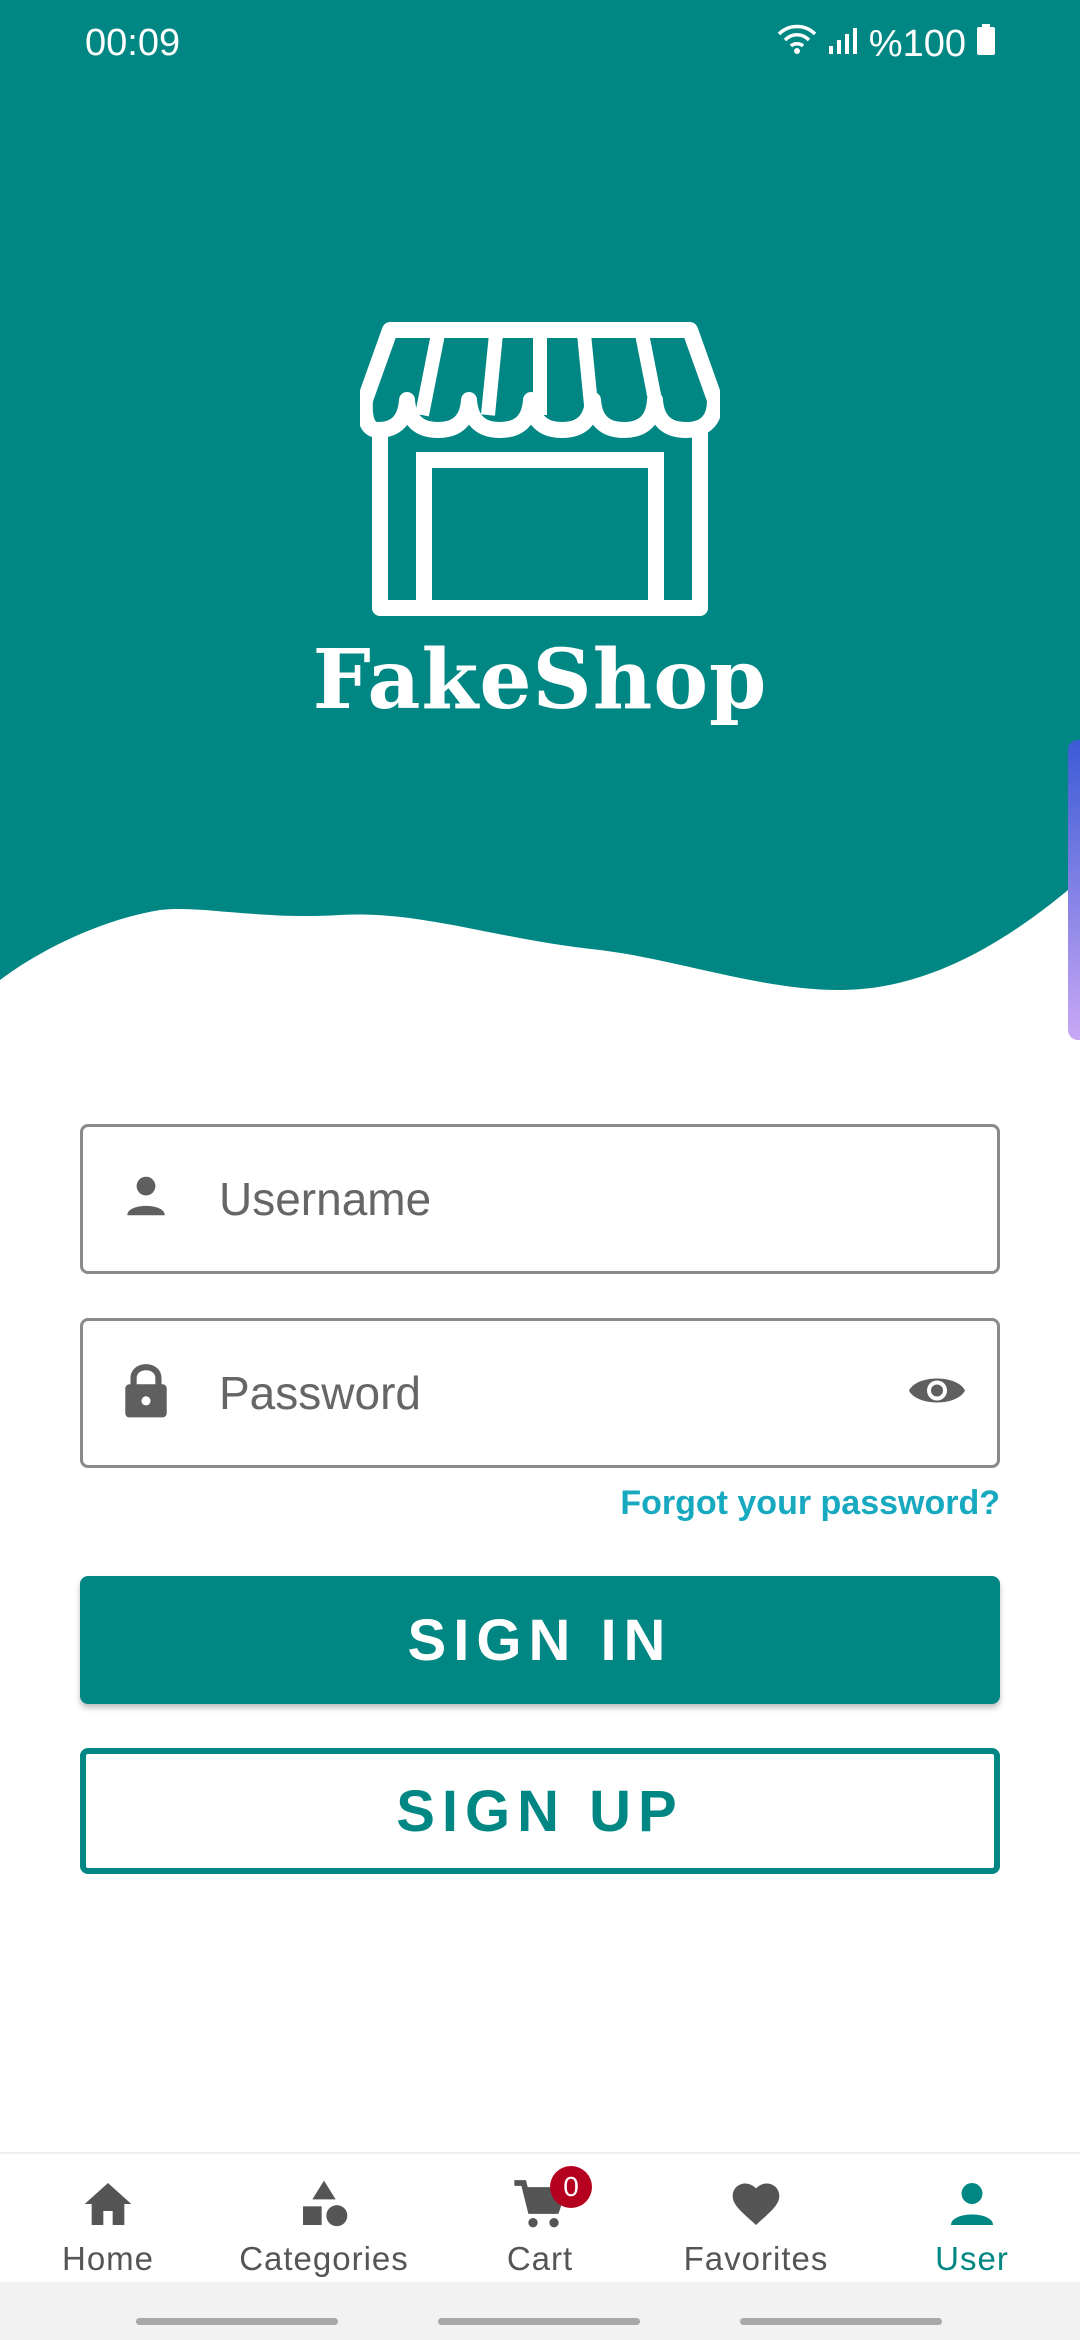 The width and height of the screenshot is (1080, 2340). What do you see at coordinates (325, 1199) in the screenshot?
I see `username-placeholder: Username` at bounding box center [325, 1199].